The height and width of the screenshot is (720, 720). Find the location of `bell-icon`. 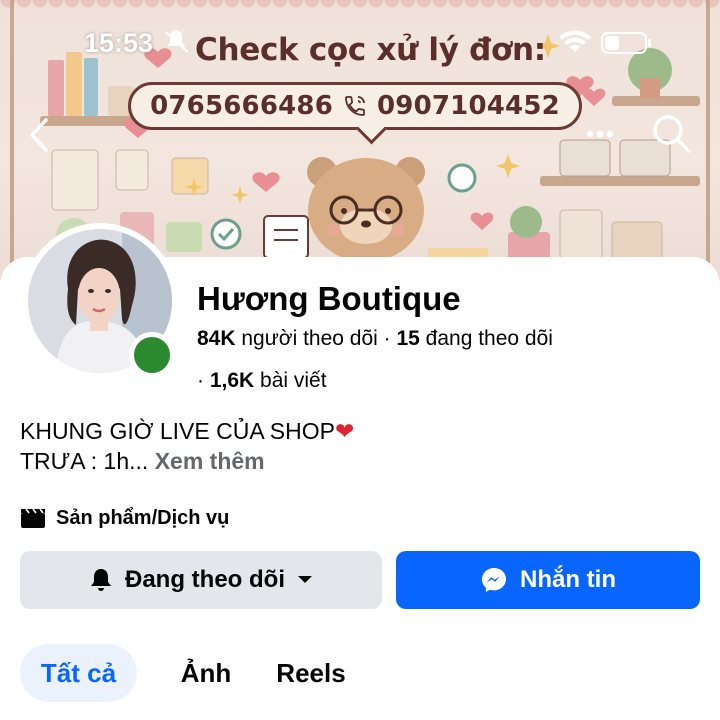

bell-icon is located at coordinates (101, 580).